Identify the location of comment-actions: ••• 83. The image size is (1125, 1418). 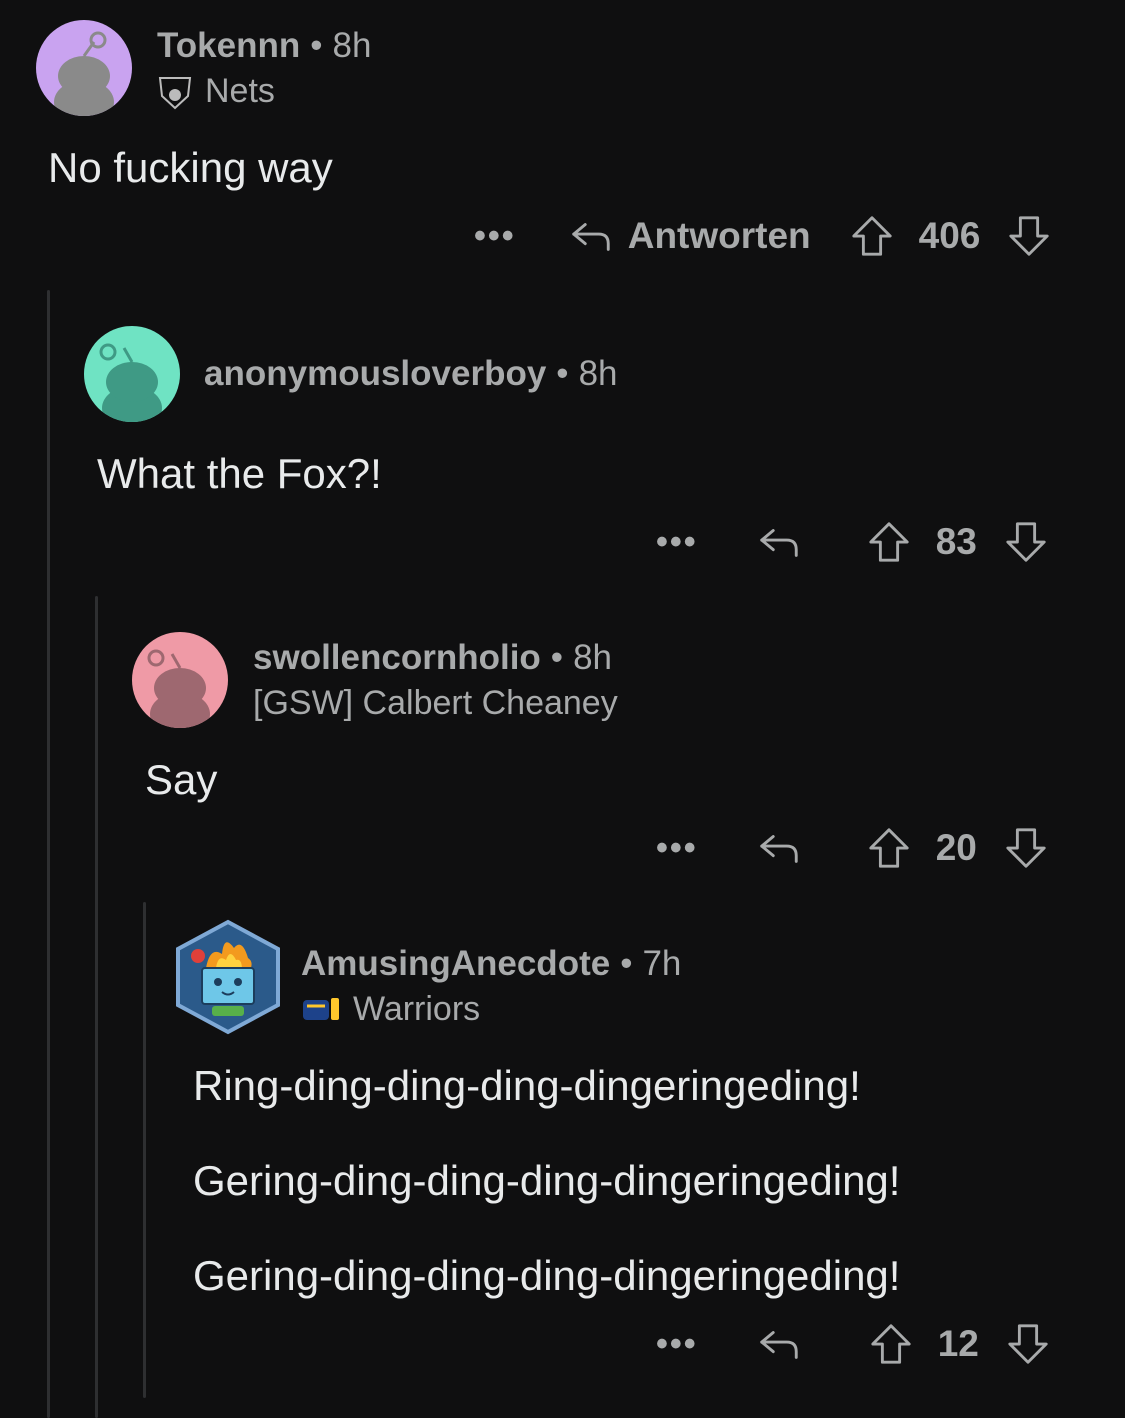
(852, 542).